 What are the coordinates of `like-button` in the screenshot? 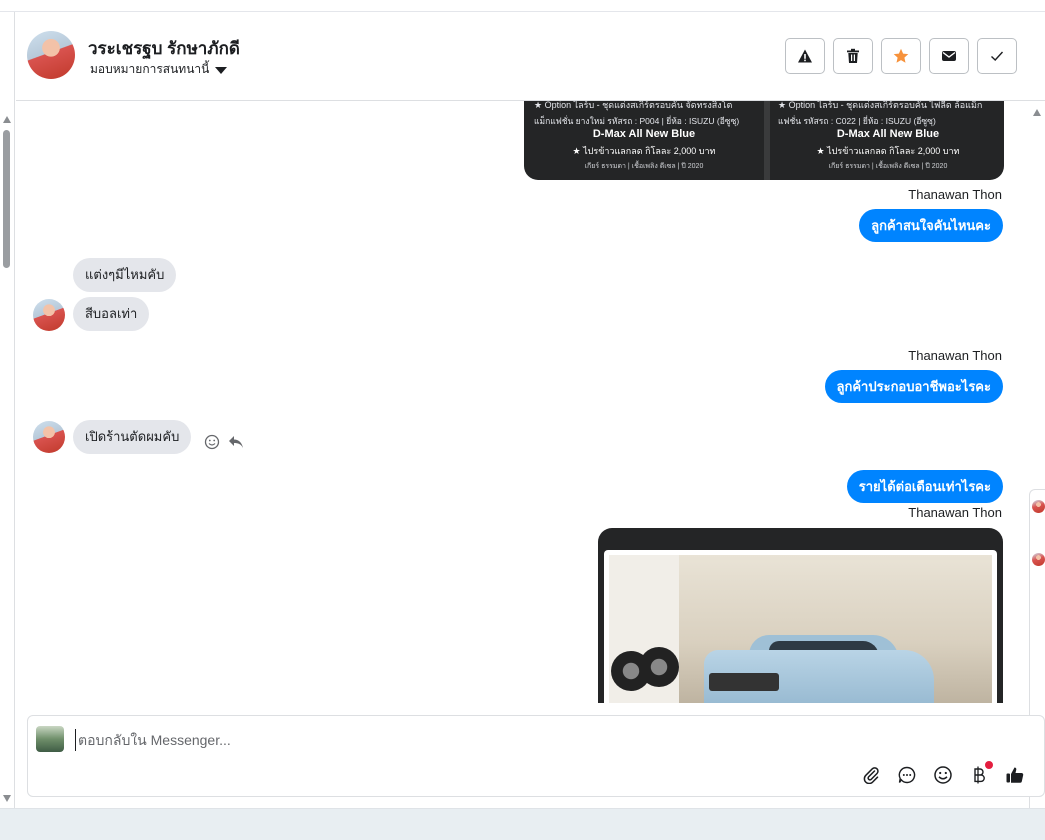 It's located at (1015, 775).